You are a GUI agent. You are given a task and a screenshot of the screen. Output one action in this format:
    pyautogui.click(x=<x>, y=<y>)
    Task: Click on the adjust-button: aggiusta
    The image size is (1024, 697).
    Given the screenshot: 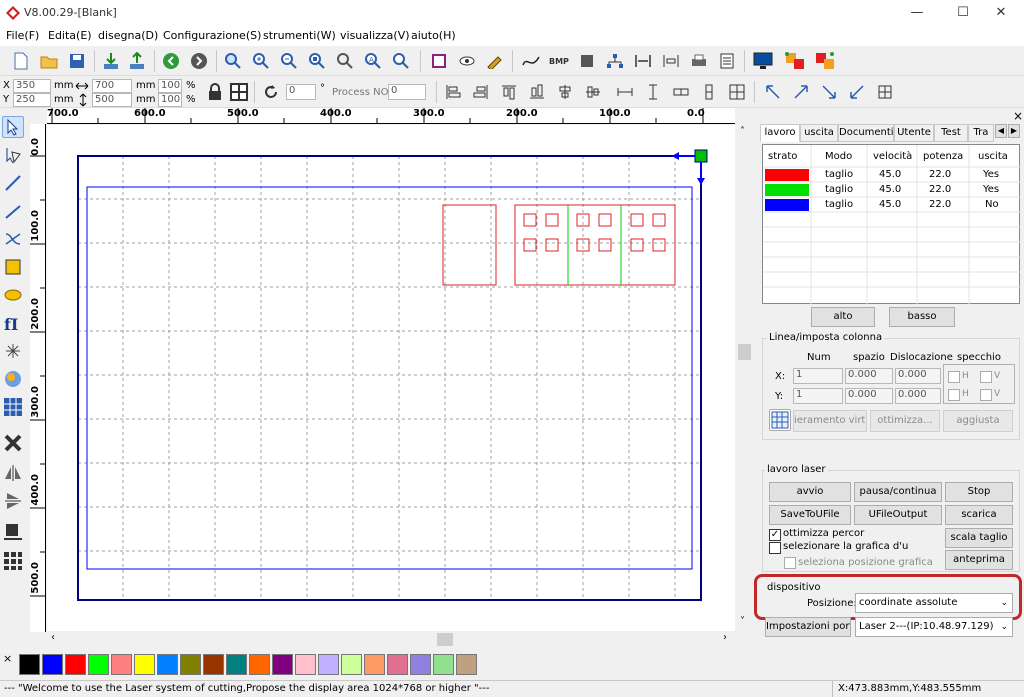 What is the action you would take?
    pyautogui.click(x=978, y=421)
    